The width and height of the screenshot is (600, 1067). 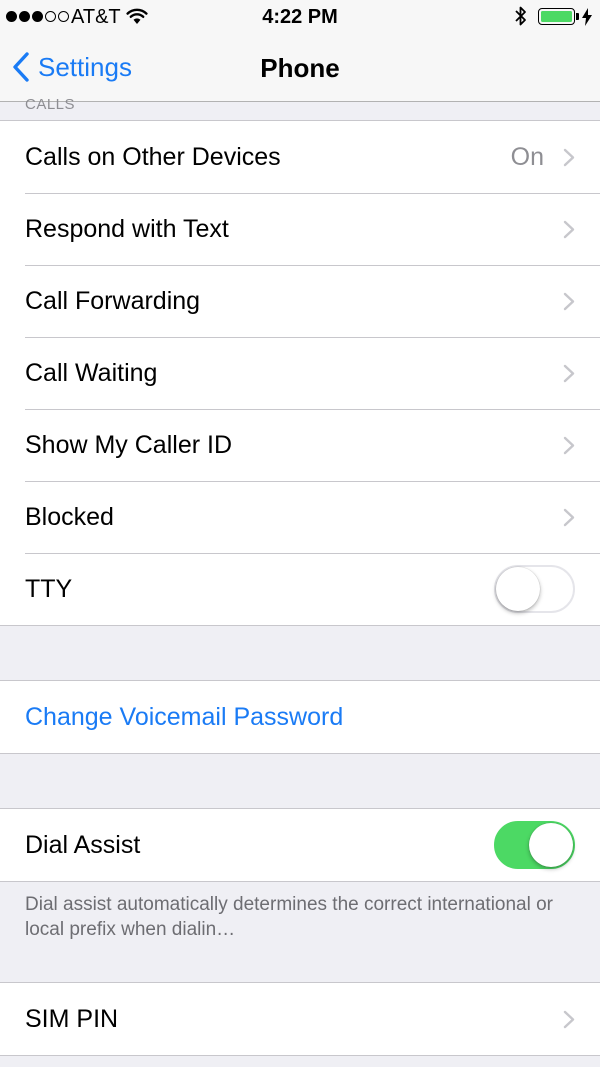 I want to click on section-header-calls: CALLS, so click(x=50, y=104).